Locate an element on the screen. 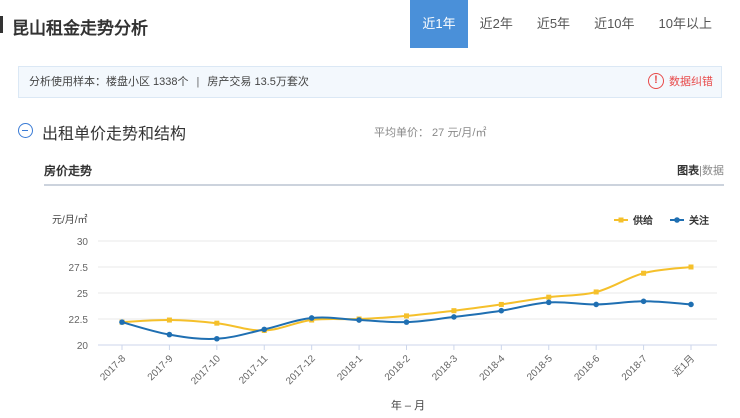 This screenshot has height=418, width=740. y-tick-label: 22.5 is located at coordinates (79, 320).